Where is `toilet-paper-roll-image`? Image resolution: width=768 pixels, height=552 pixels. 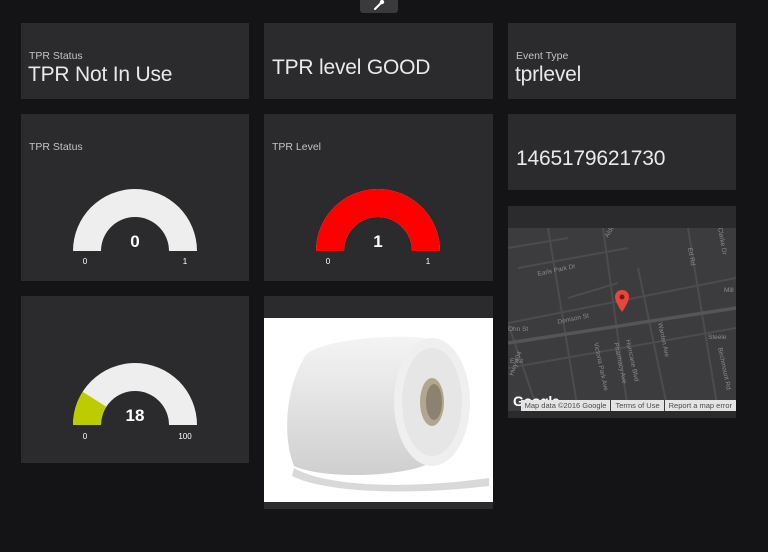 toilet-paper-roll-image is located at coordinates (378, 410).